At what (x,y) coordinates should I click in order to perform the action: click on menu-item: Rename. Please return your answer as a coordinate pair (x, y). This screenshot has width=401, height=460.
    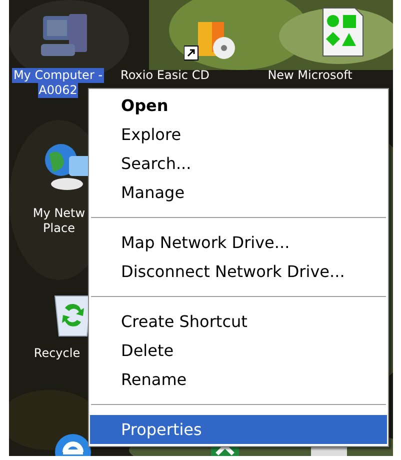
    Looking at the image, I should click on (238, 379).